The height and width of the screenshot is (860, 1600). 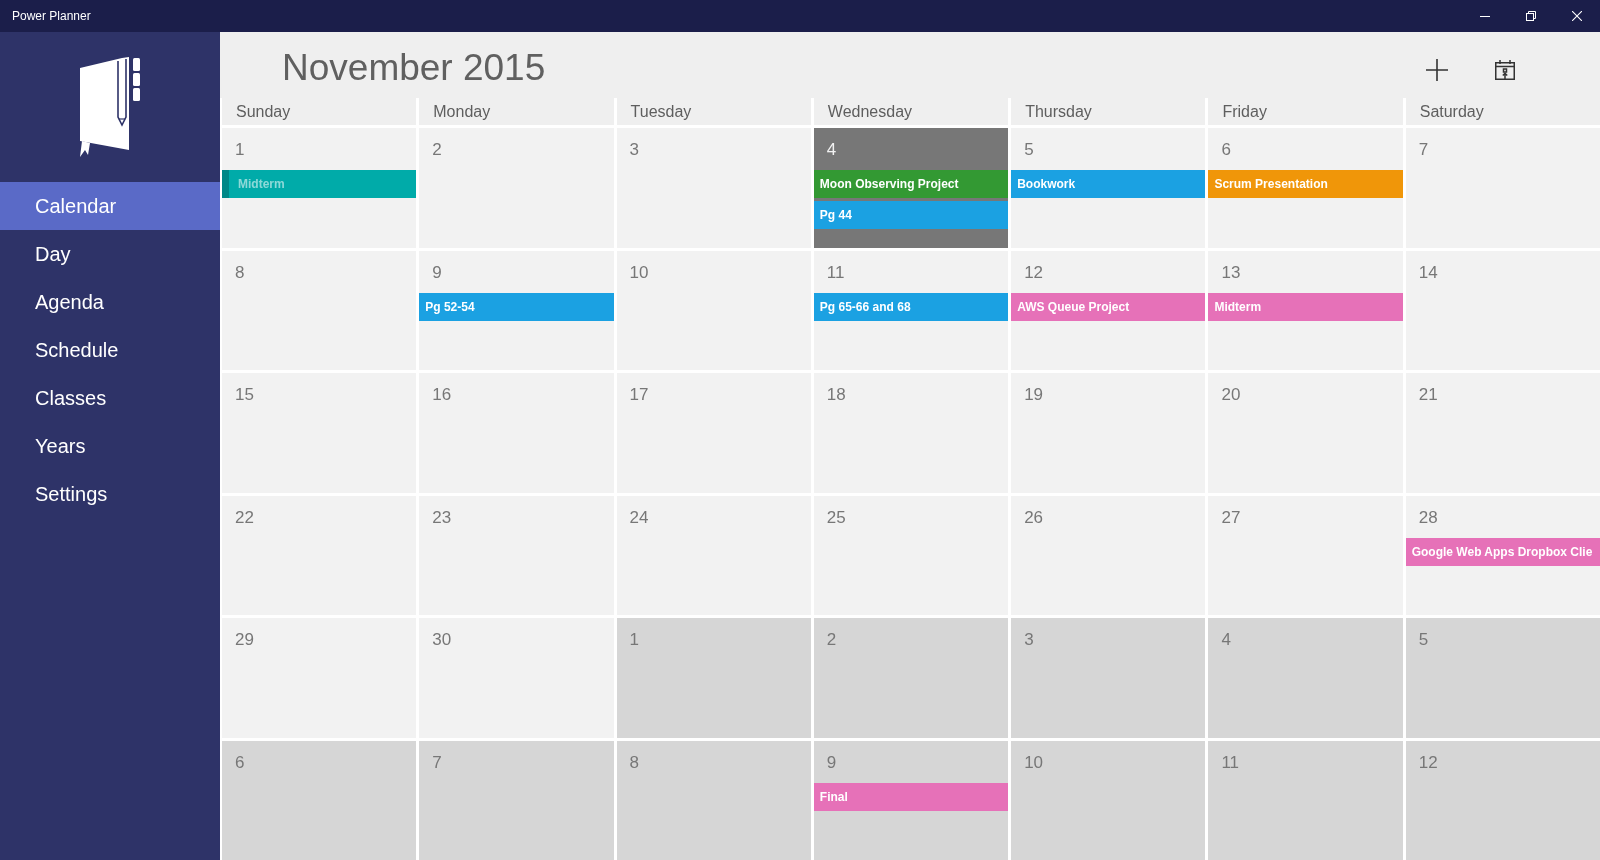 What do you see at coordinates (1305, 306) in the screenshot?
I see `calendar-event: Midterm` at bounding box center [1305, 306].